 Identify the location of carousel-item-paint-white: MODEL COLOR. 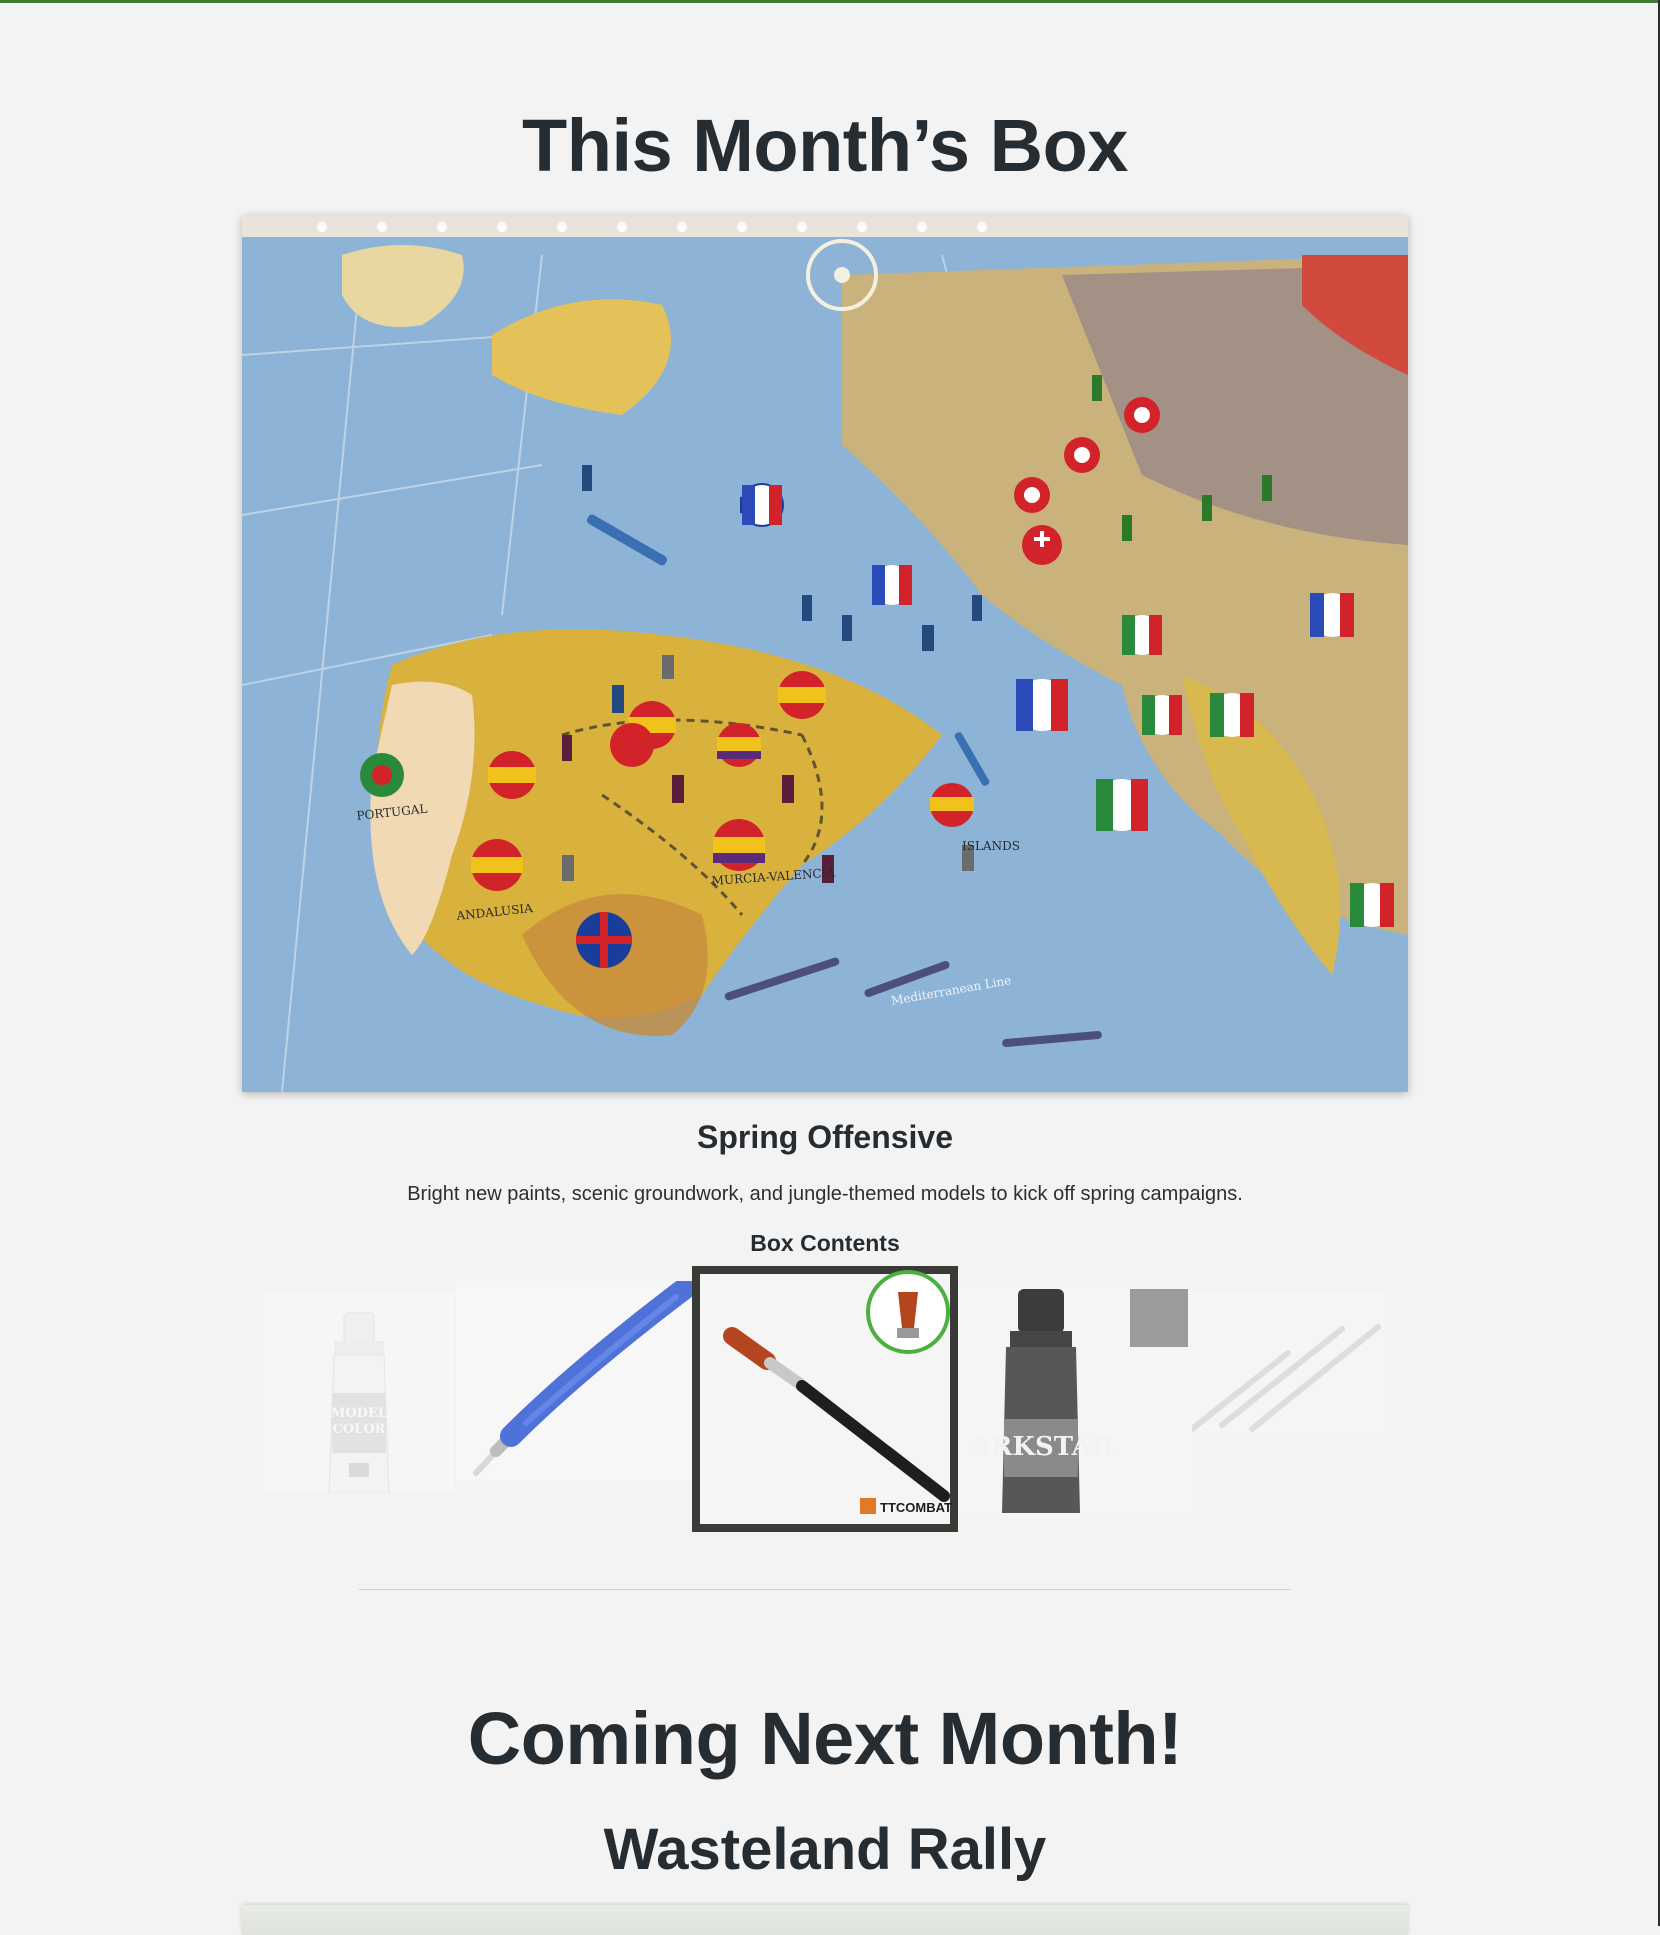
(359, 1393).